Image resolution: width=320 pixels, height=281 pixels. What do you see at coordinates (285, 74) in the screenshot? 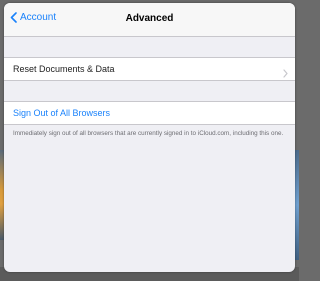
I see `chevron-right-icon` at bounding box center [285, 74].